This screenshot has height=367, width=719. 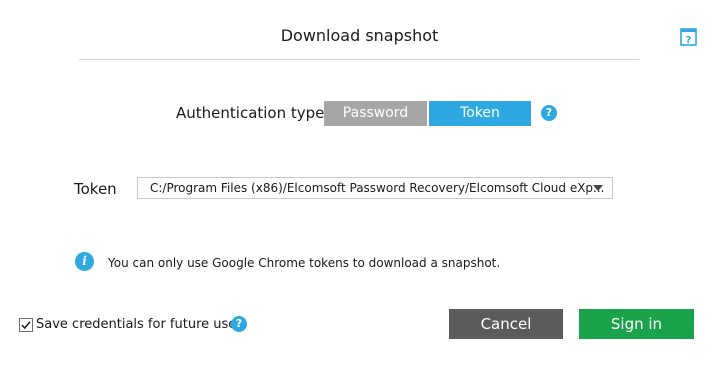 What do you see at coordinates (359, 35) in the screenshot?
I see `dialog-title: Download snapshot` at bounding box center [359, 35].